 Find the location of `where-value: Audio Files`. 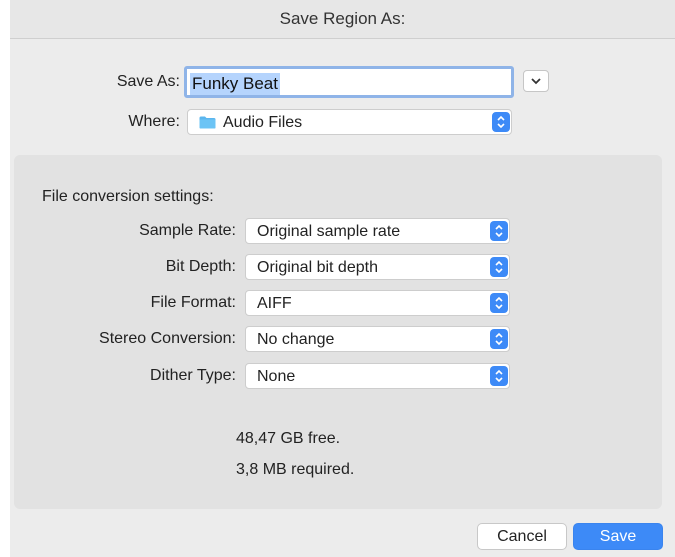

where-value: Audio Files is located at coordinates (263, 122).